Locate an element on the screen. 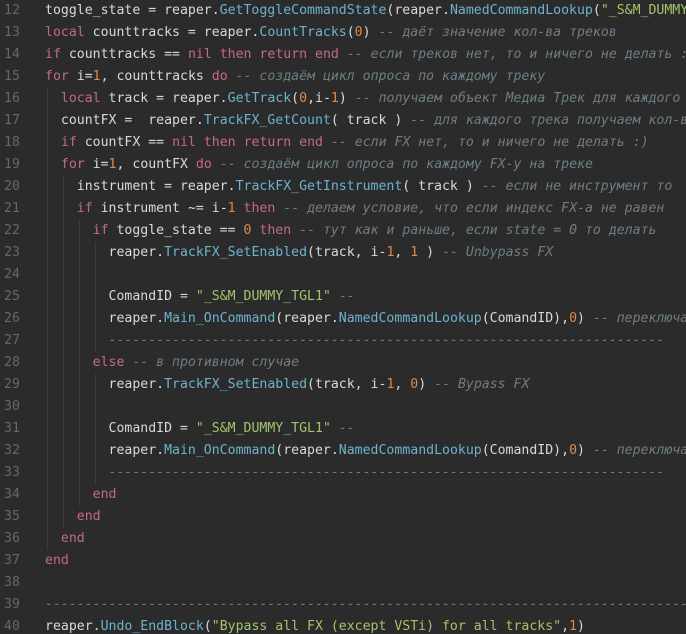 This screenshot has height=634, width=686. code-line: 25 ComandID = "_S&M_DUMMY_TGL1" -- is located at coordinates (343, 297).